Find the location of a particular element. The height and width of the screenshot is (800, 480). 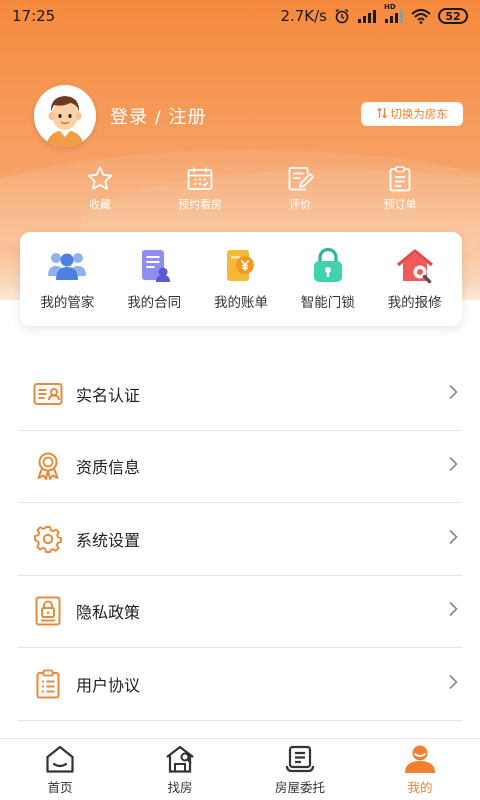

service-label: 我的合同 is located at coordinates (154, 302).